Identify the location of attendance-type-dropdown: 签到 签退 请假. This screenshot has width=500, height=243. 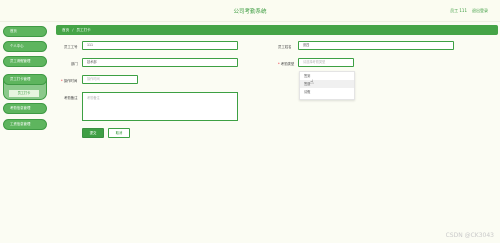
(327, 85).